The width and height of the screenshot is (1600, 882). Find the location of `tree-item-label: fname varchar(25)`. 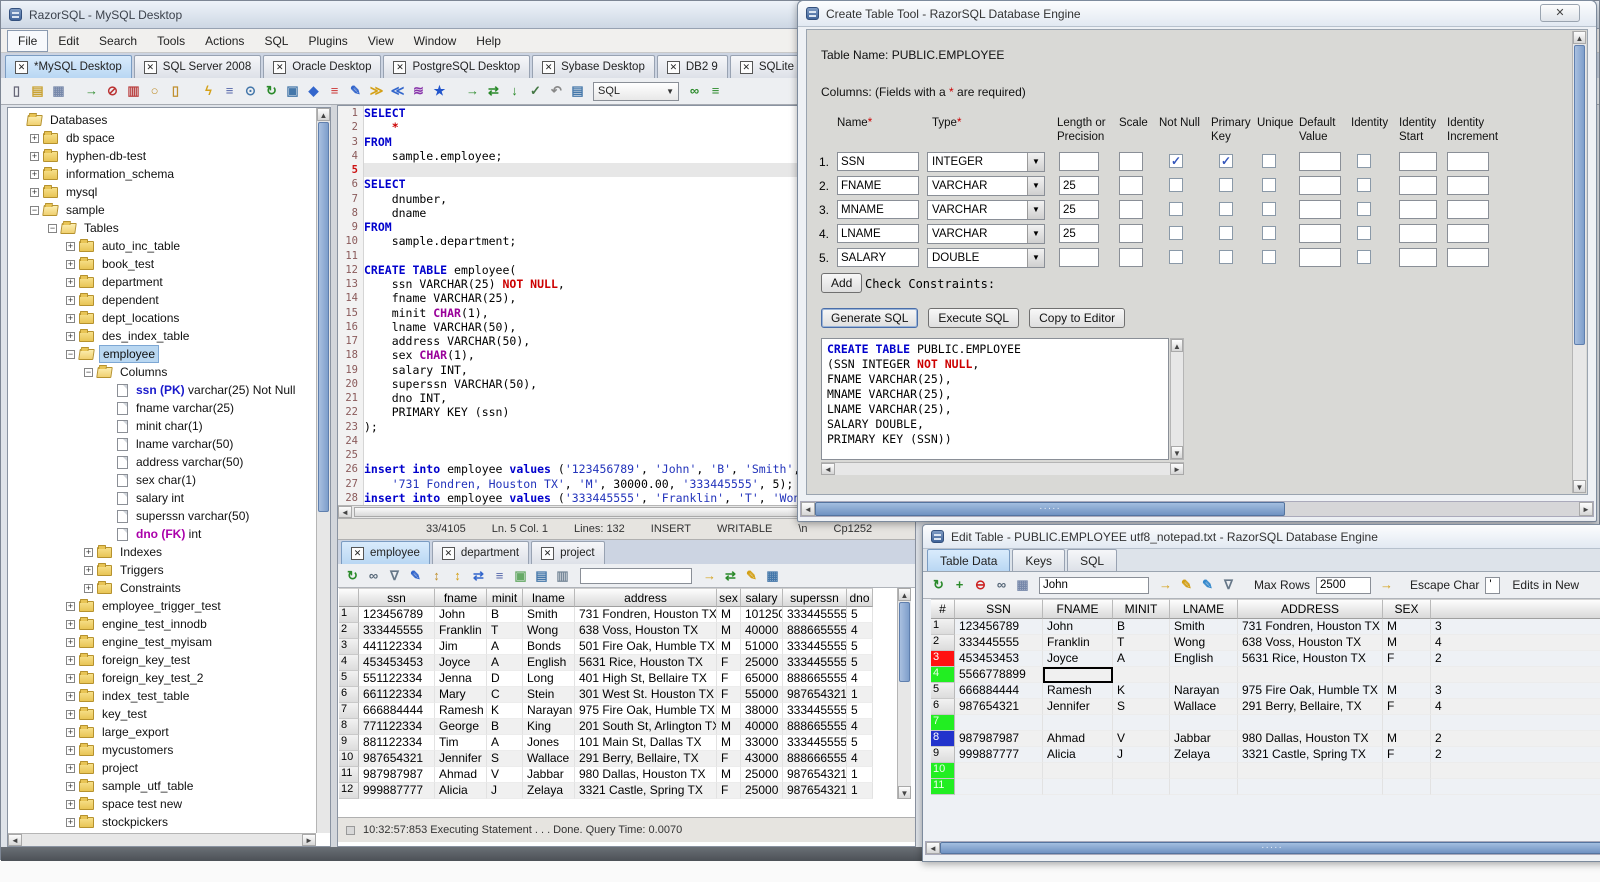

tree-item-label: fname varchar(25) is located at coordinates (185, 408).